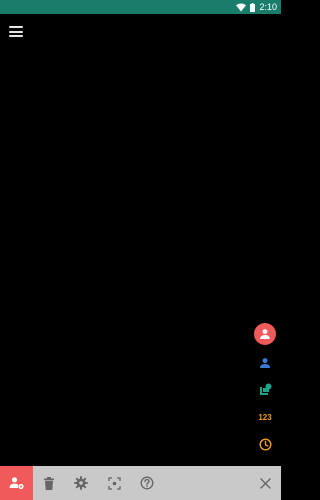 This screenshot has width=320, height=500. I want to click on clock-button, so click(265, 444).